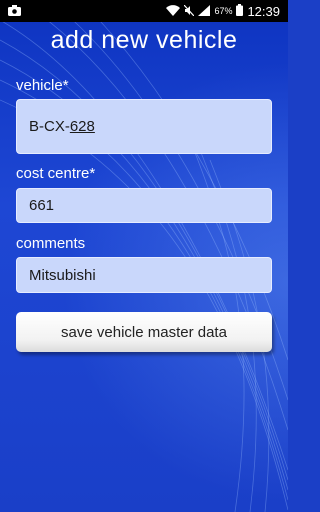 This screenshot has height=512, width=320. I want to click on camera-icon, so click(14, 11).